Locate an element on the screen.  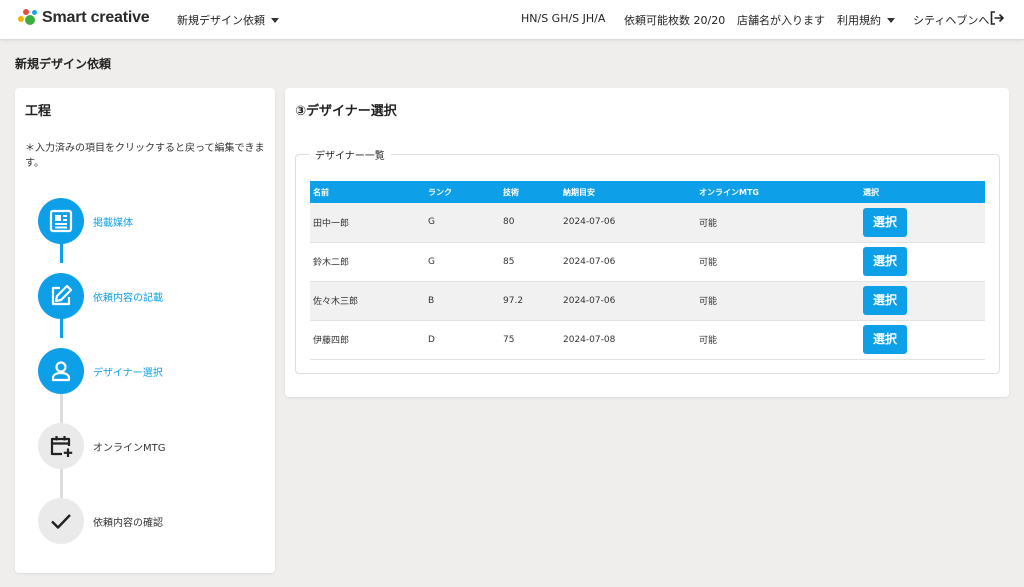
table-row: 田中一郎 G 80 2024-07-06 可能 選択 is located at coordinates (647, 223).